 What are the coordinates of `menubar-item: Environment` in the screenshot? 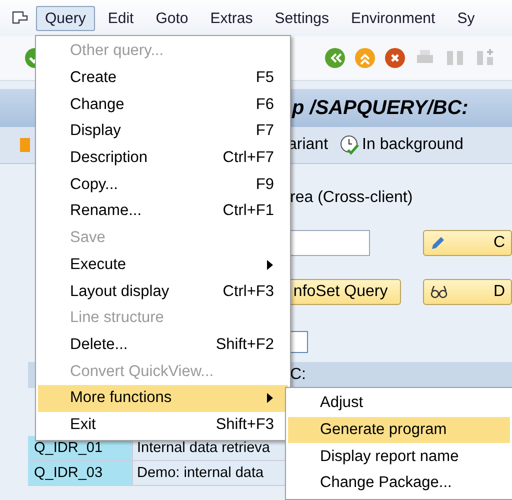 It's located at (393, 18).